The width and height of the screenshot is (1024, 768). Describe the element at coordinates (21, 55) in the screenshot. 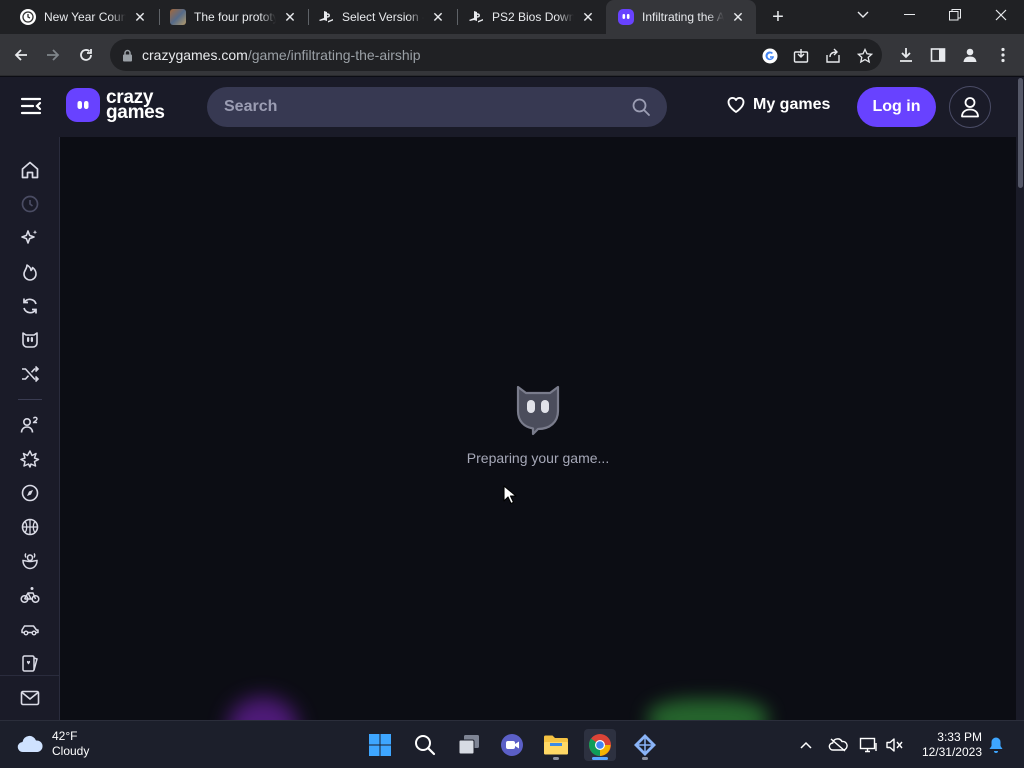

I see `back-button` at that location.